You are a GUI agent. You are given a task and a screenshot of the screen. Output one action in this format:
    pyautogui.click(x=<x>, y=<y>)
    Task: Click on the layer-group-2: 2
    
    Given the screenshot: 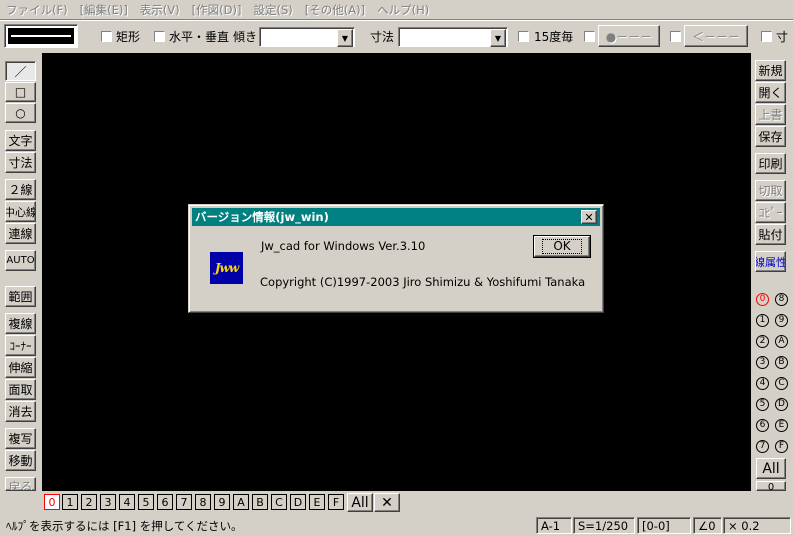 What is the action you would take?
    pyautogui.click(x=762, y=341)
    